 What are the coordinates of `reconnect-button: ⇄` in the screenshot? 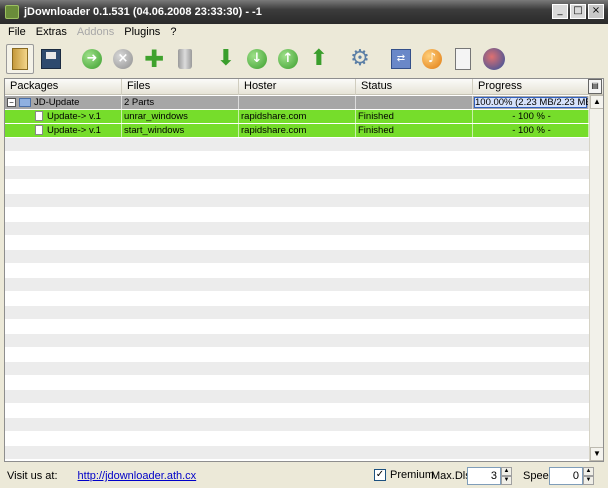 It's located at (401, 59).